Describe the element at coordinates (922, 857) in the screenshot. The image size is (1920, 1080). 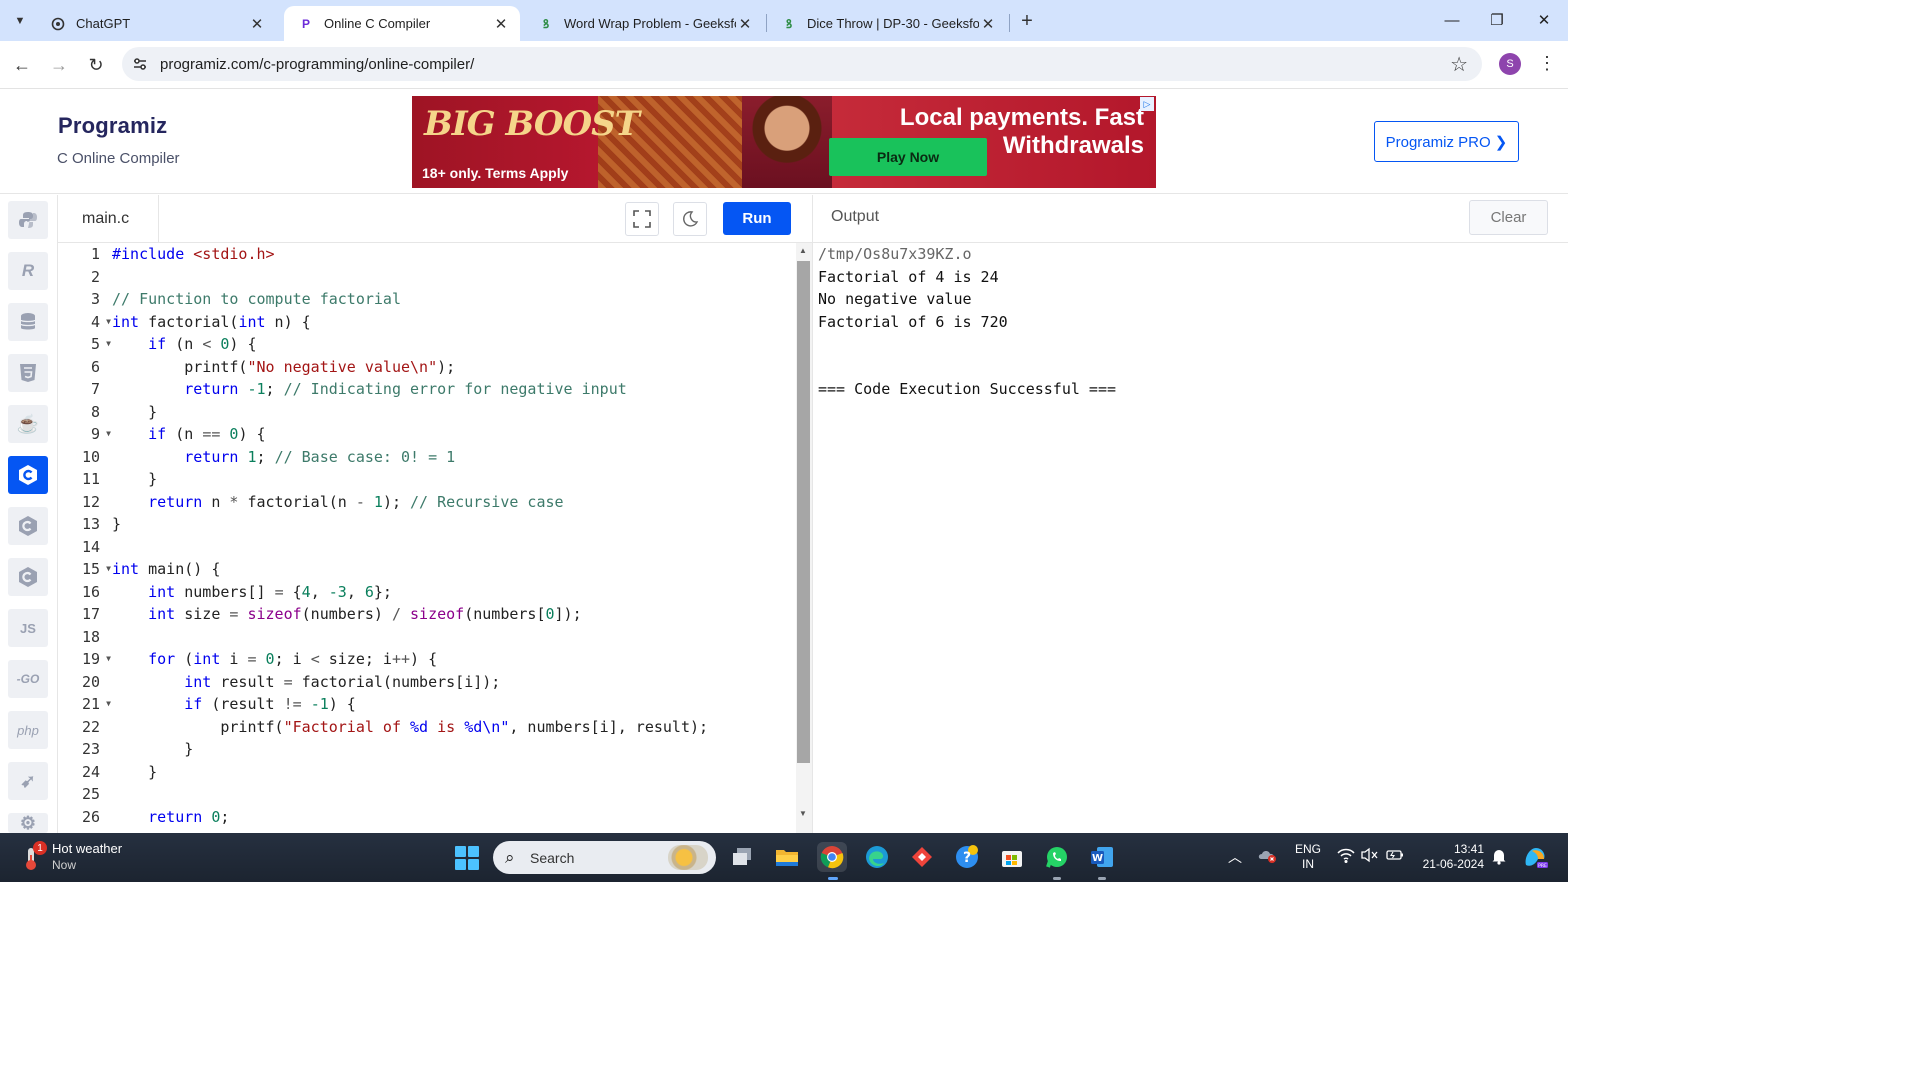
I see `anydesk-icon` at that location.